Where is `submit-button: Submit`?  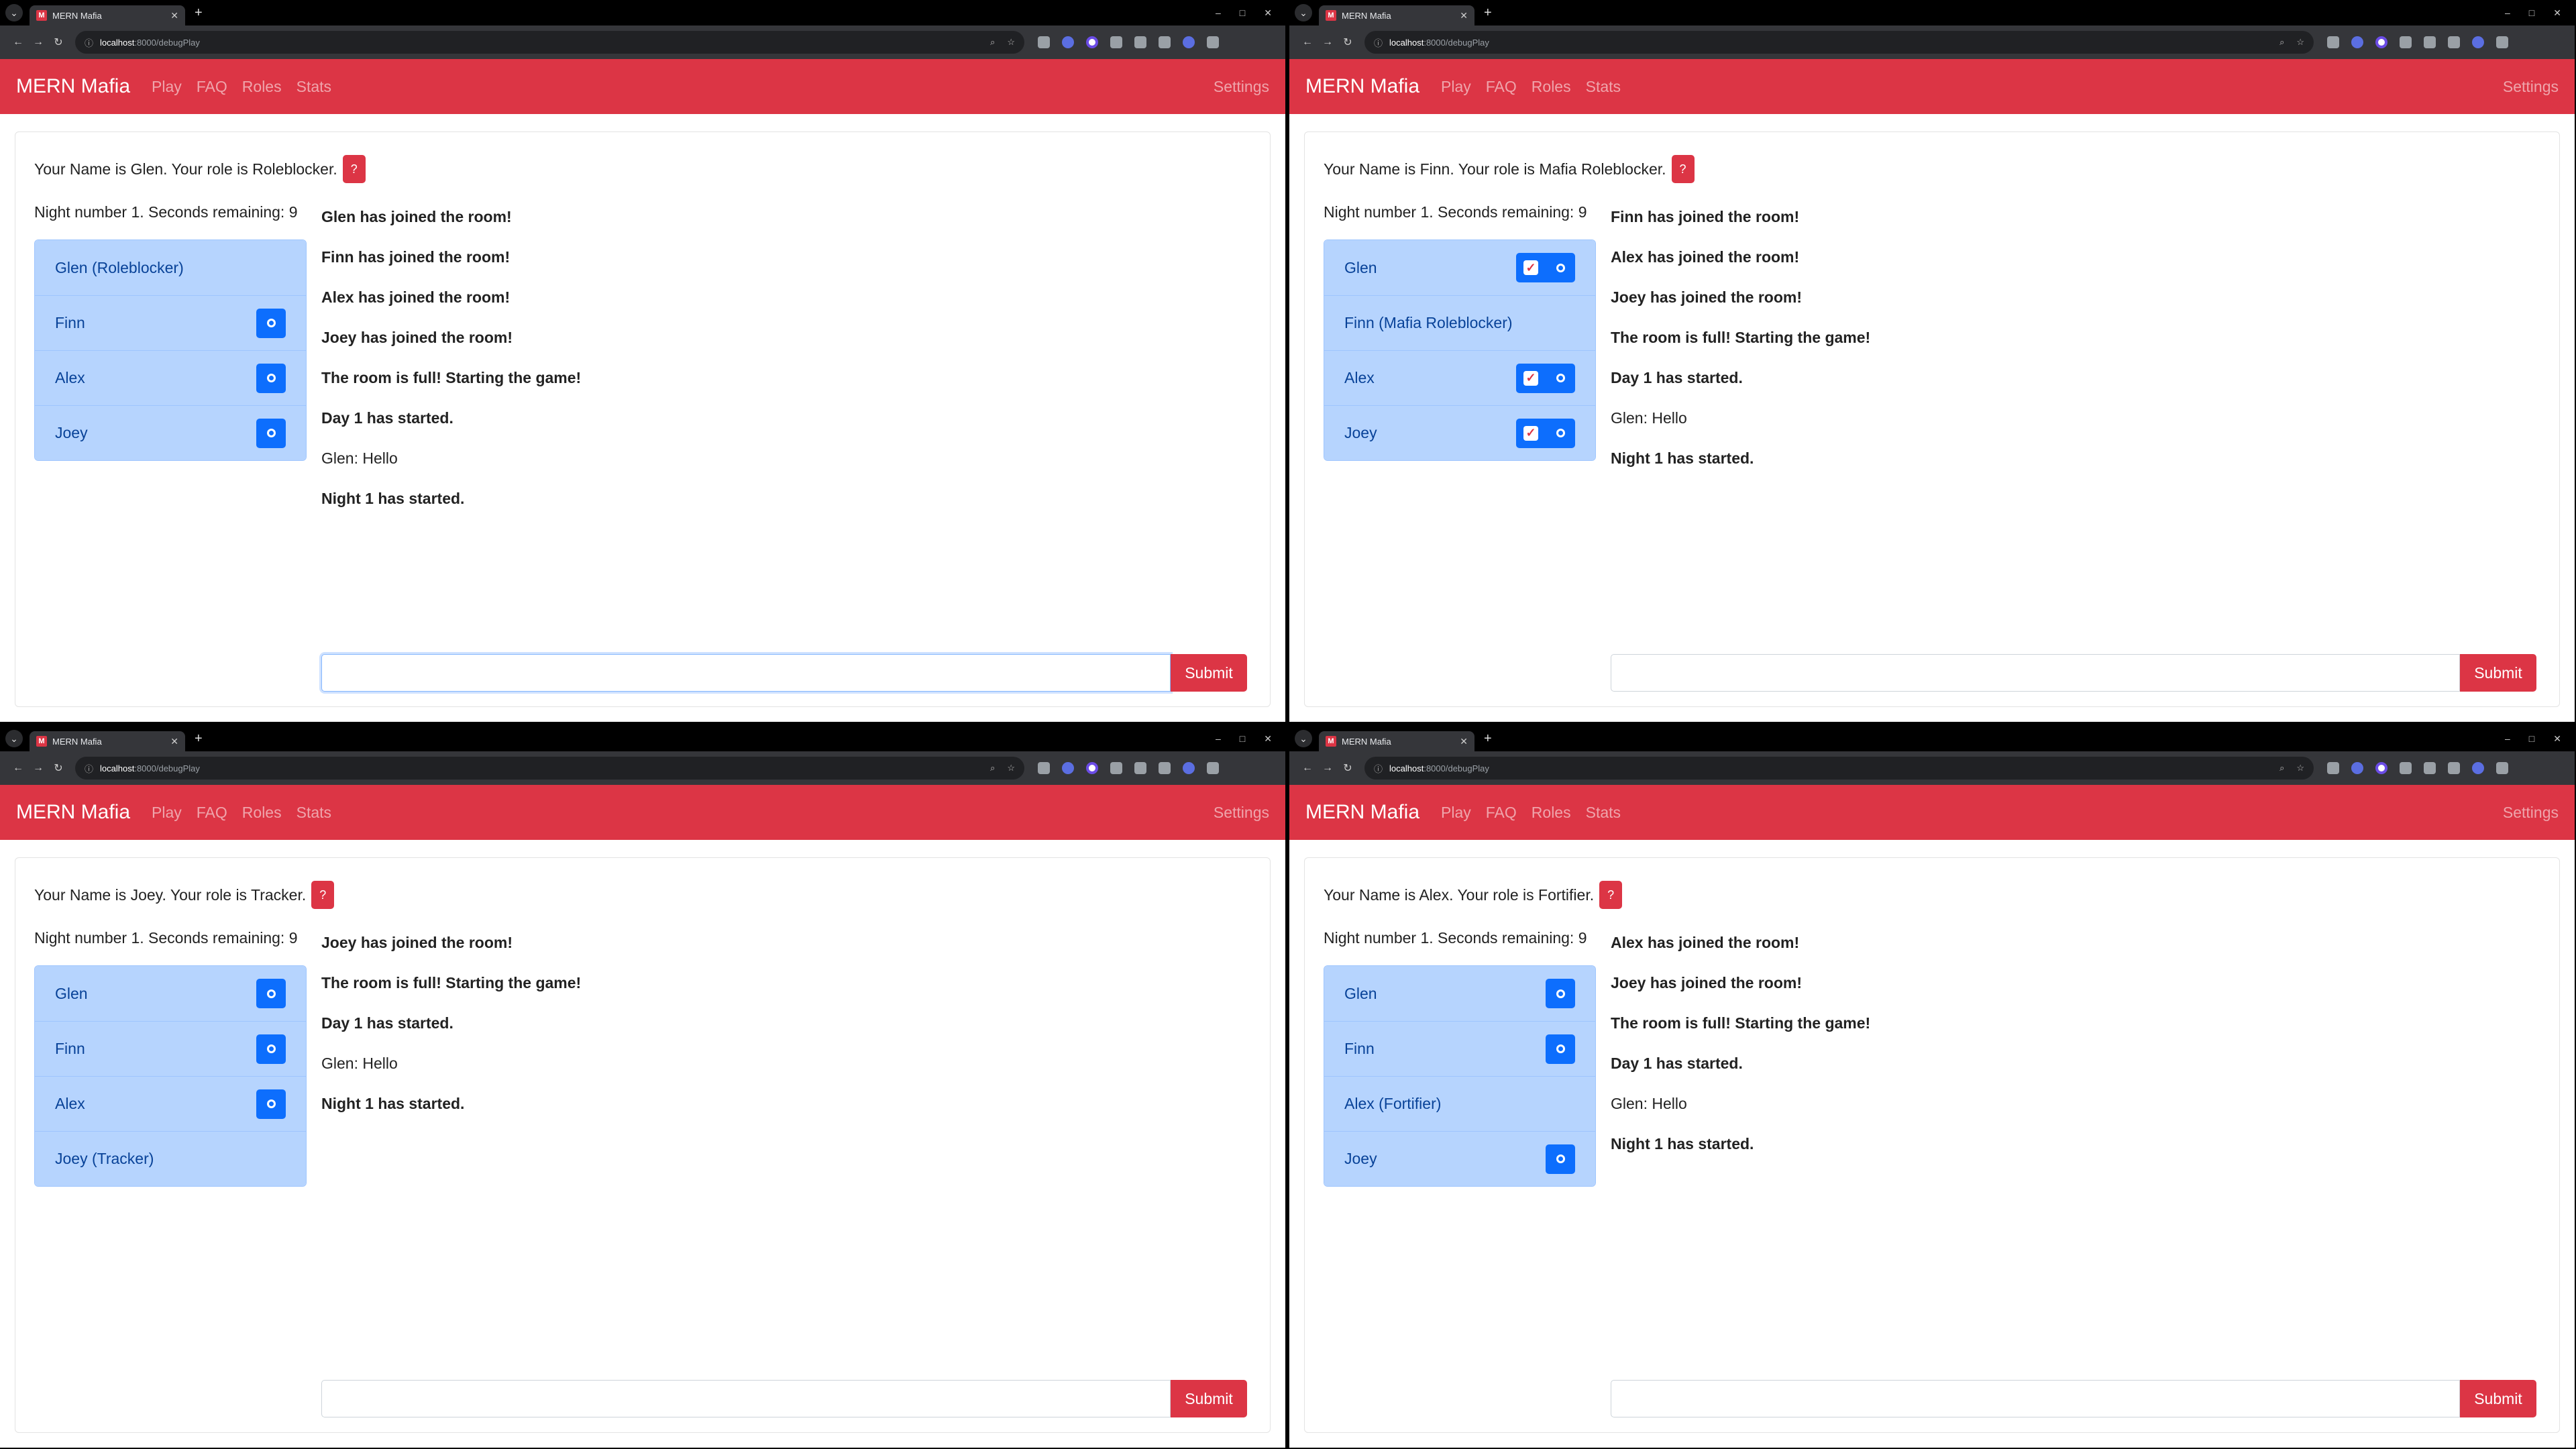 submit-button: Submit is located at coordinates (2498, 673).